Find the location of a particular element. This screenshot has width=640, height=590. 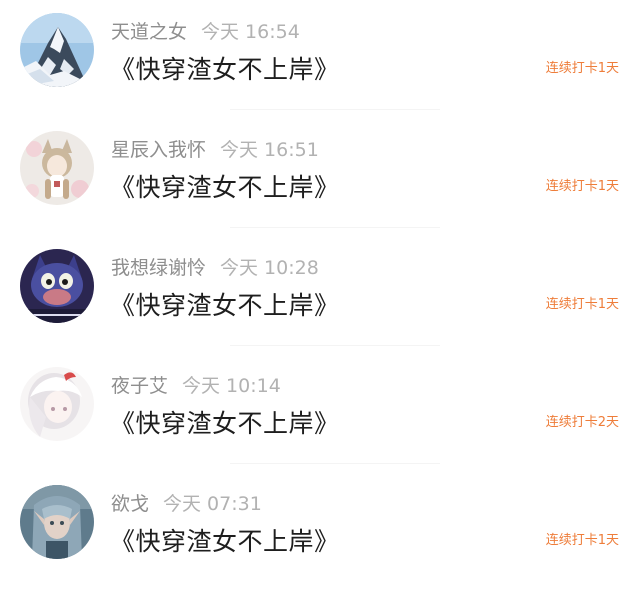

post-time: 今天 10:14 is located at coordinates (231, 386).